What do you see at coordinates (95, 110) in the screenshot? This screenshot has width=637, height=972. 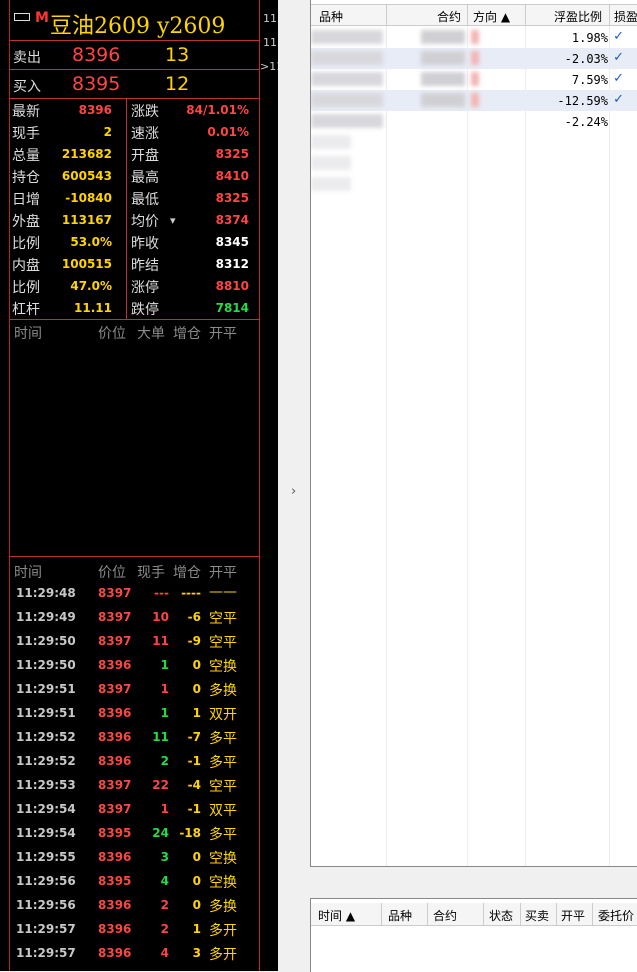 I see `stat-value: 8396` at bounding box center [95, 110].